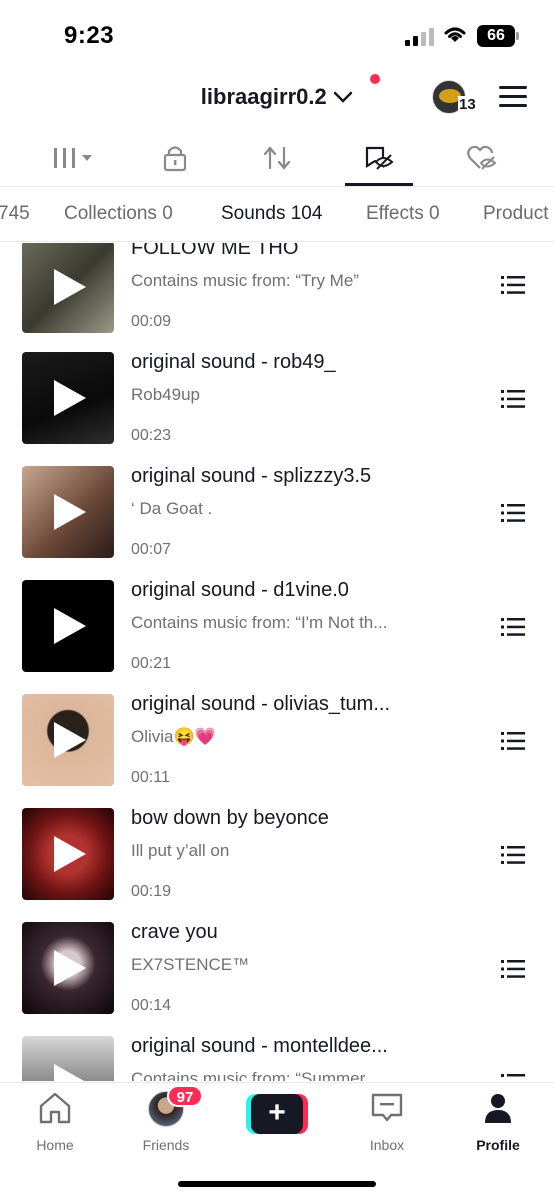 The height and width of the screenshot is (1200, 554). What do you see at coordinates (165, 395) in the screenshot?
I see `sound-subtitle: Rob49up` at bounding box center [165, 395].